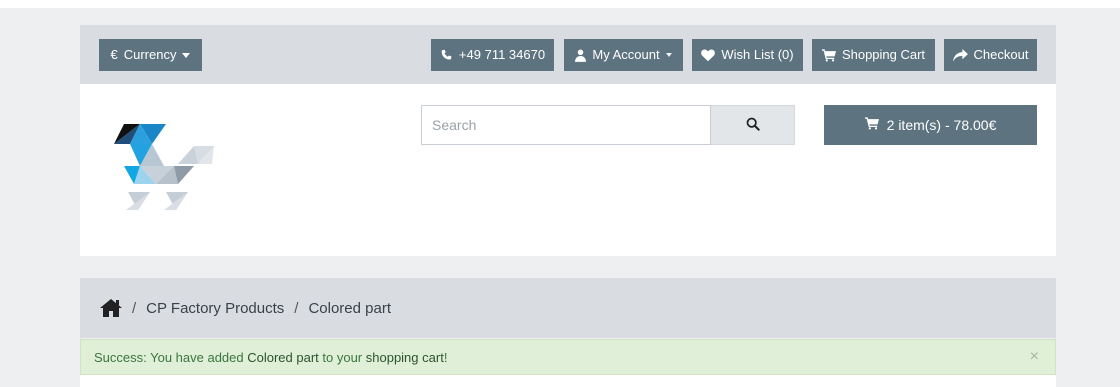  Describe the element at coordinates (283, 357) in the screenshot. I see `alert-product-link: Colored part` at that location.